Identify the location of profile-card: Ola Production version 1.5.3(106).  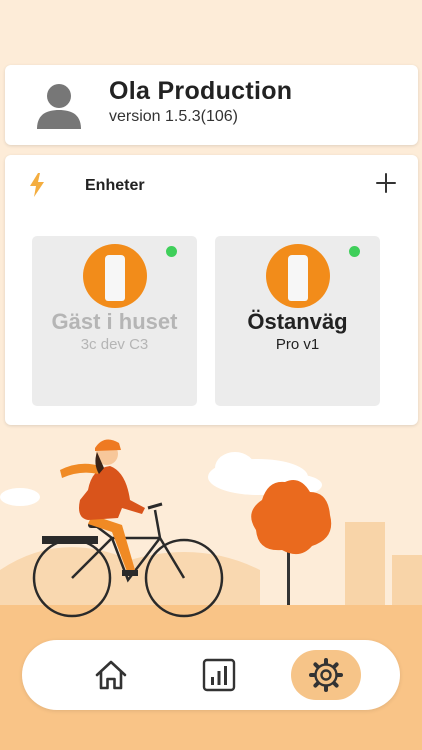
(211, 105).